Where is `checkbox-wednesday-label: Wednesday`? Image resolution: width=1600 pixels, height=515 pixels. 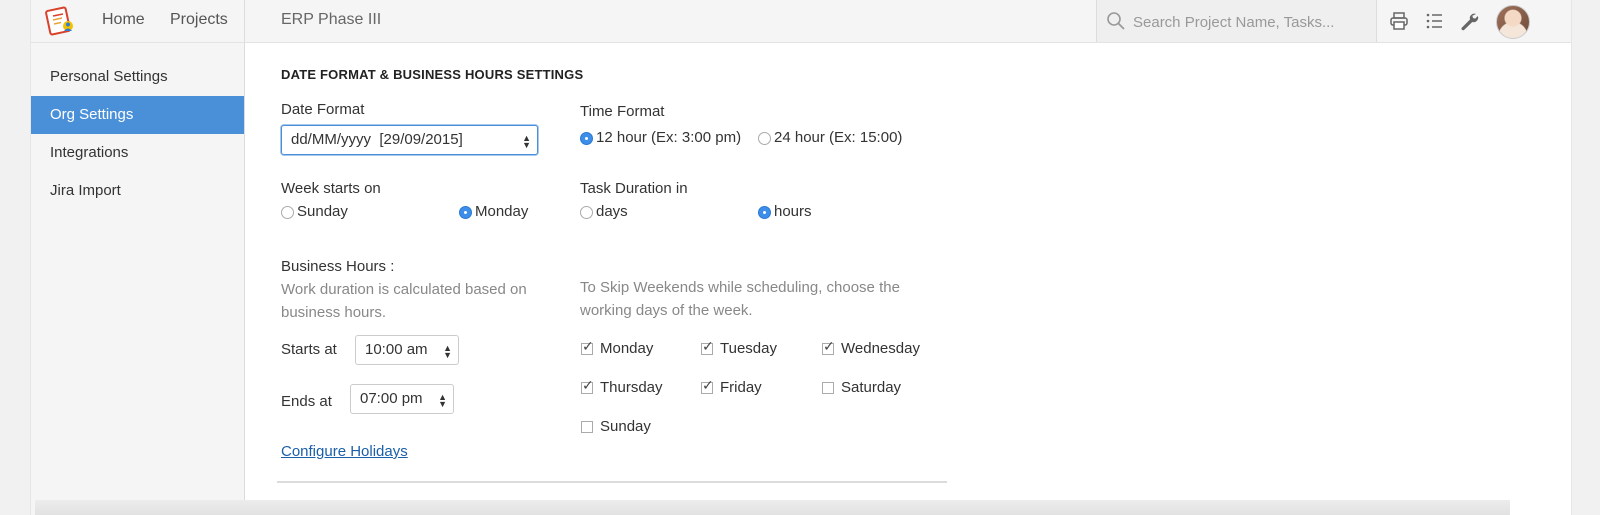
checkbox-wednesday-label: Wednesday is located at coordinates (880, 348).